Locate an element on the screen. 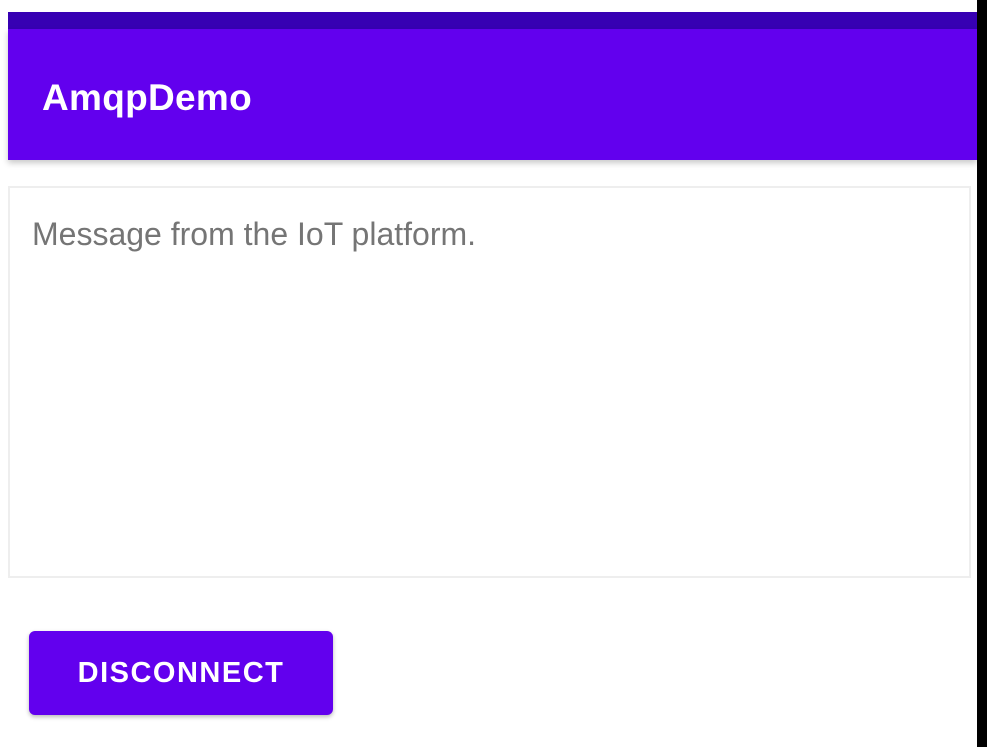  window-right-edge is located at coordinates (982, 373).